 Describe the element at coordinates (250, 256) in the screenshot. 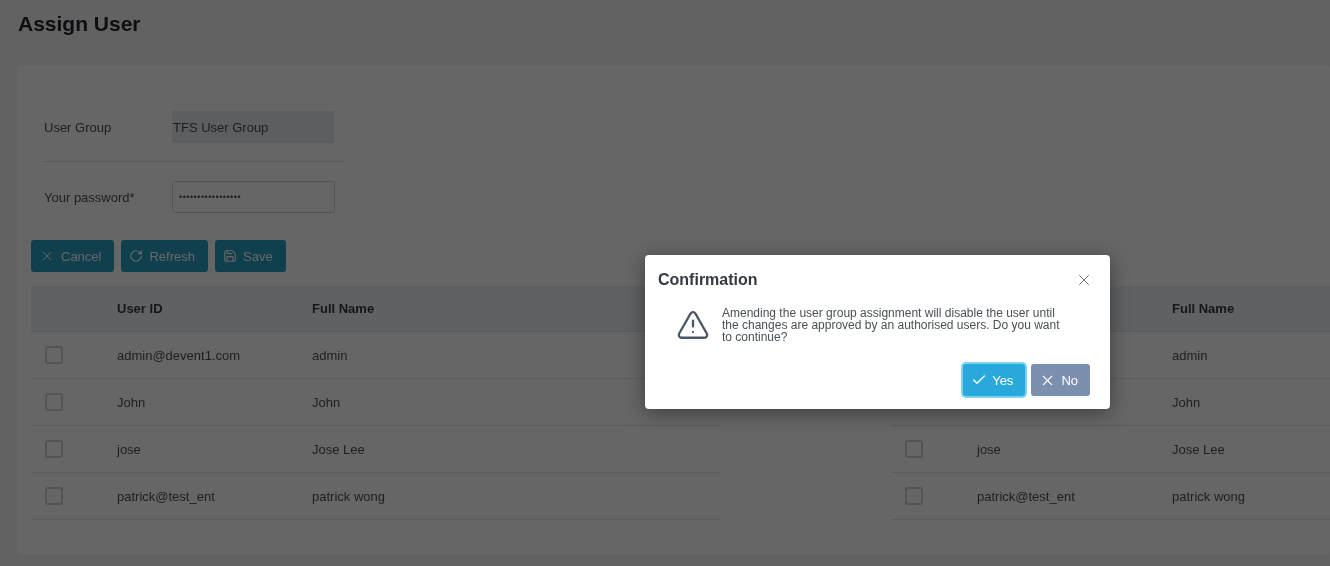

I see `save-button: Save` at that location.